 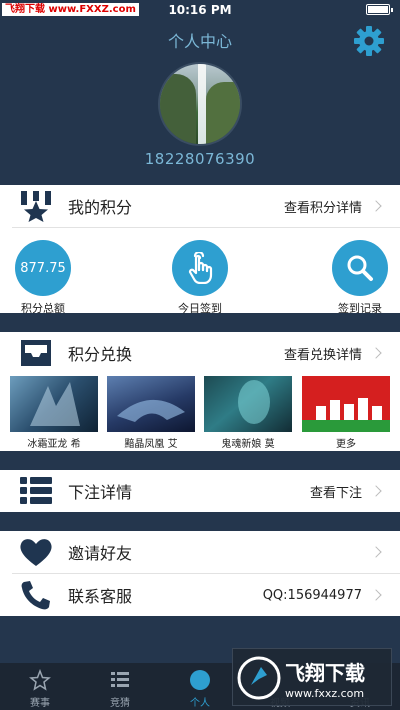 I want to click on star-outline-icon, so click(x=40, y=679).